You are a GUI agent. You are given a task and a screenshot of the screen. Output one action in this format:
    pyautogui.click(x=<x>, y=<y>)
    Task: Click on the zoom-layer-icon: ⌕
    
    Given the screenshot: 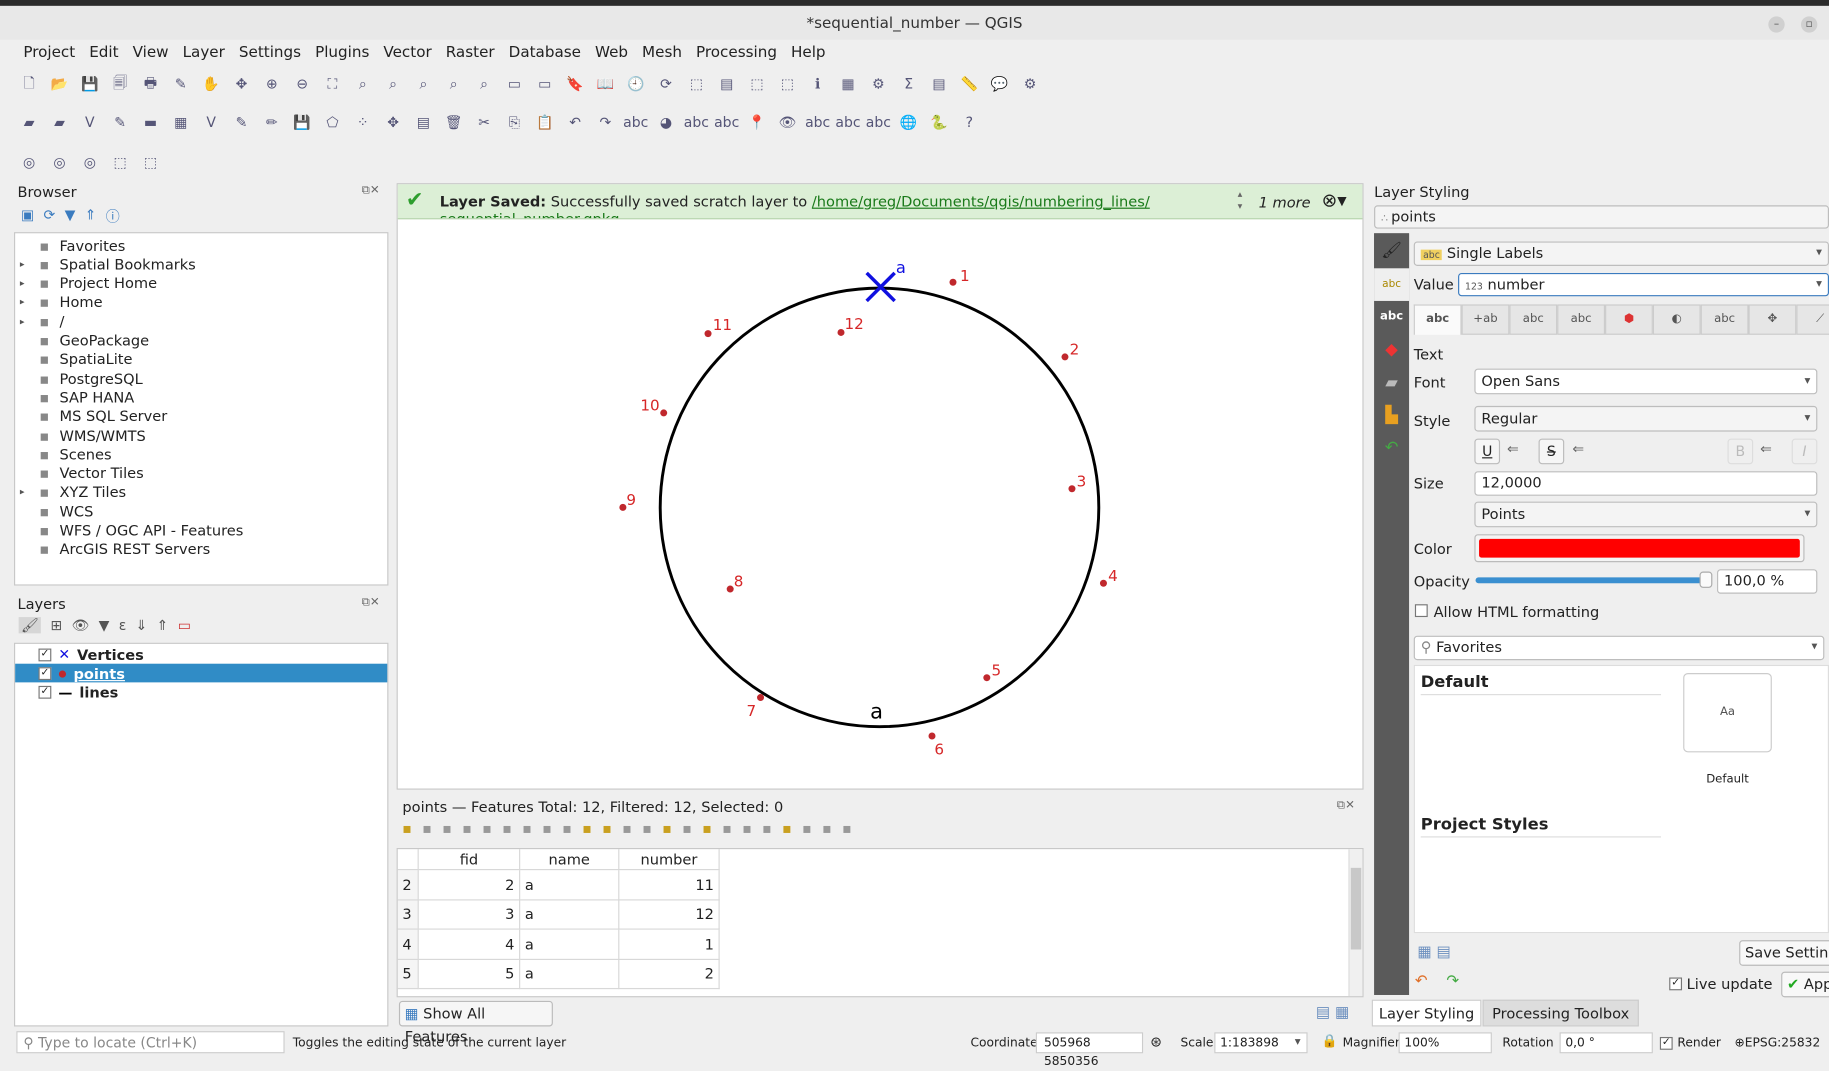 What is the action you would take?
    pyautogui.click(x=393, y=84)
    